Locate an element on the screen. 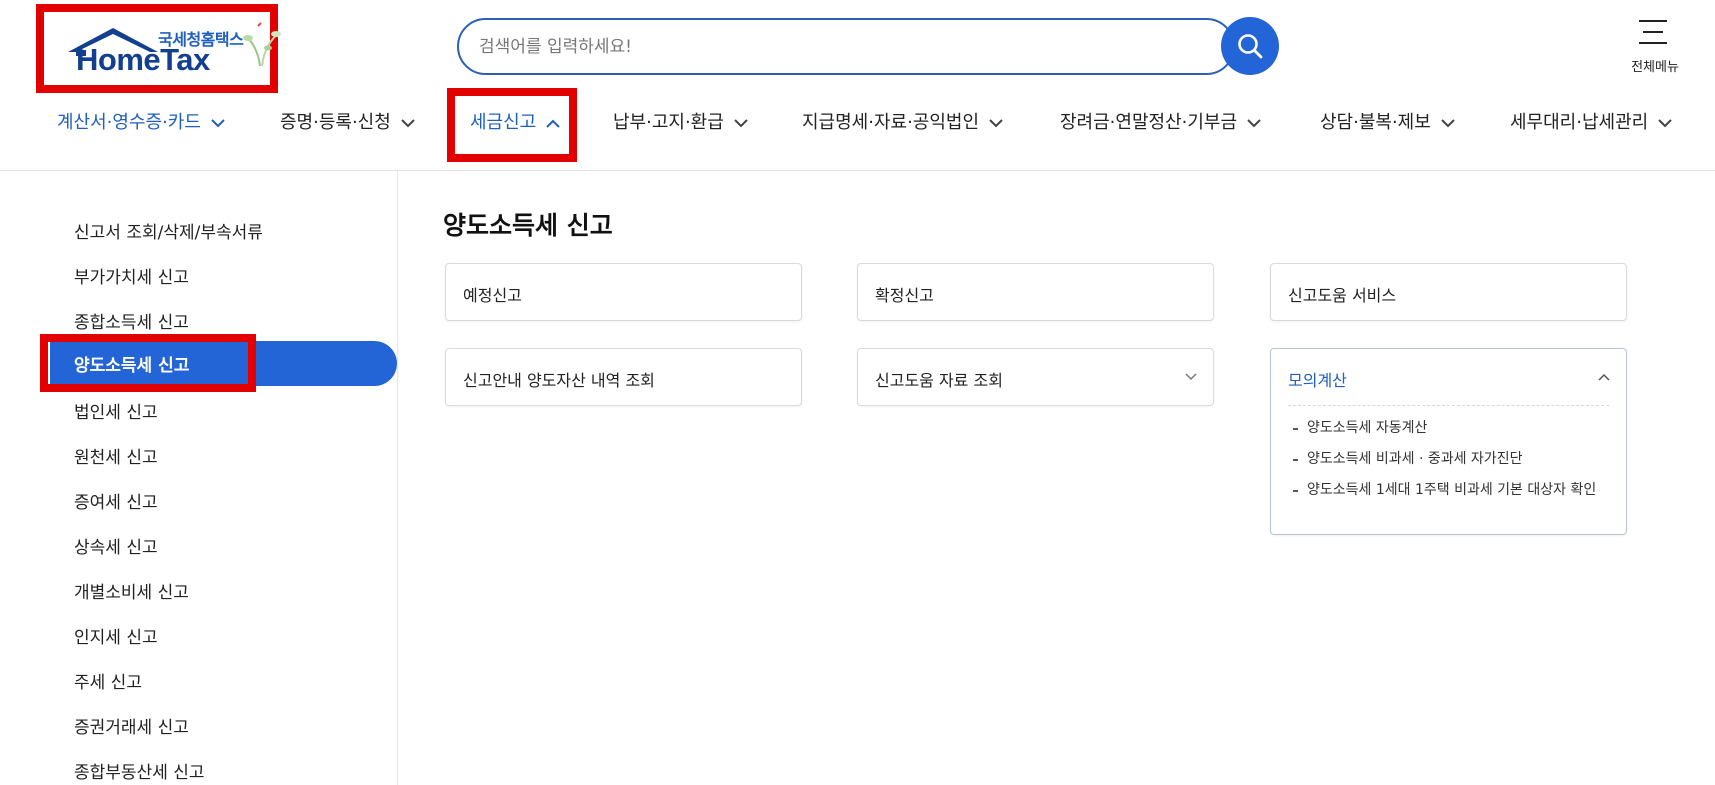  sidebar-item-excise-tax: 개별소비세 신고 is located at coordinates (131, 590).